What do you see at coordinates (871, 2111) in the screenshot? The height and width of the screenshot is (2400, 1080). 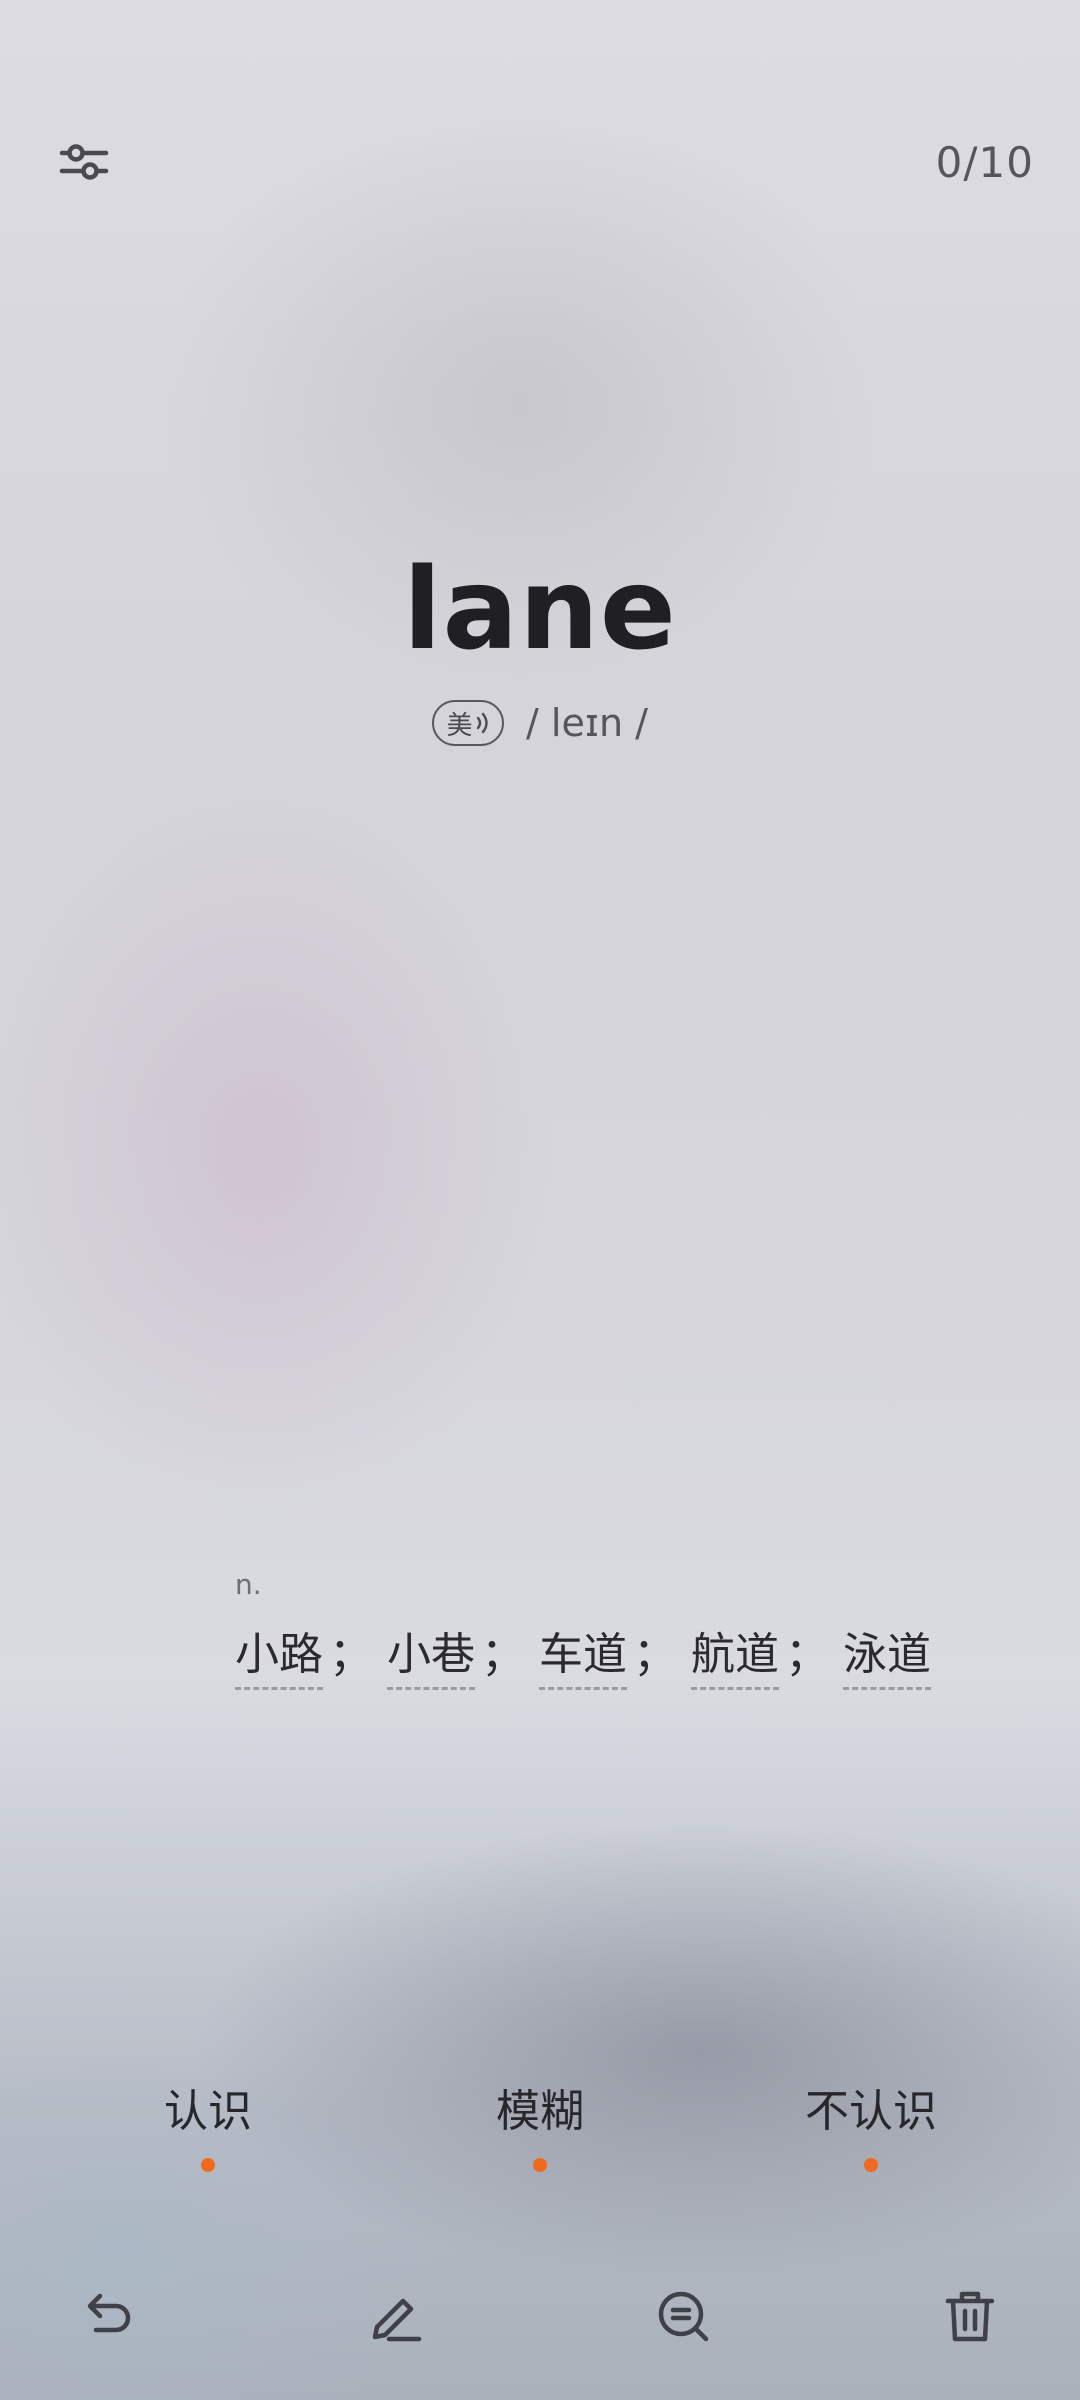 I see `dont-know-label: 不认识` at bounding box center [871, 2111].